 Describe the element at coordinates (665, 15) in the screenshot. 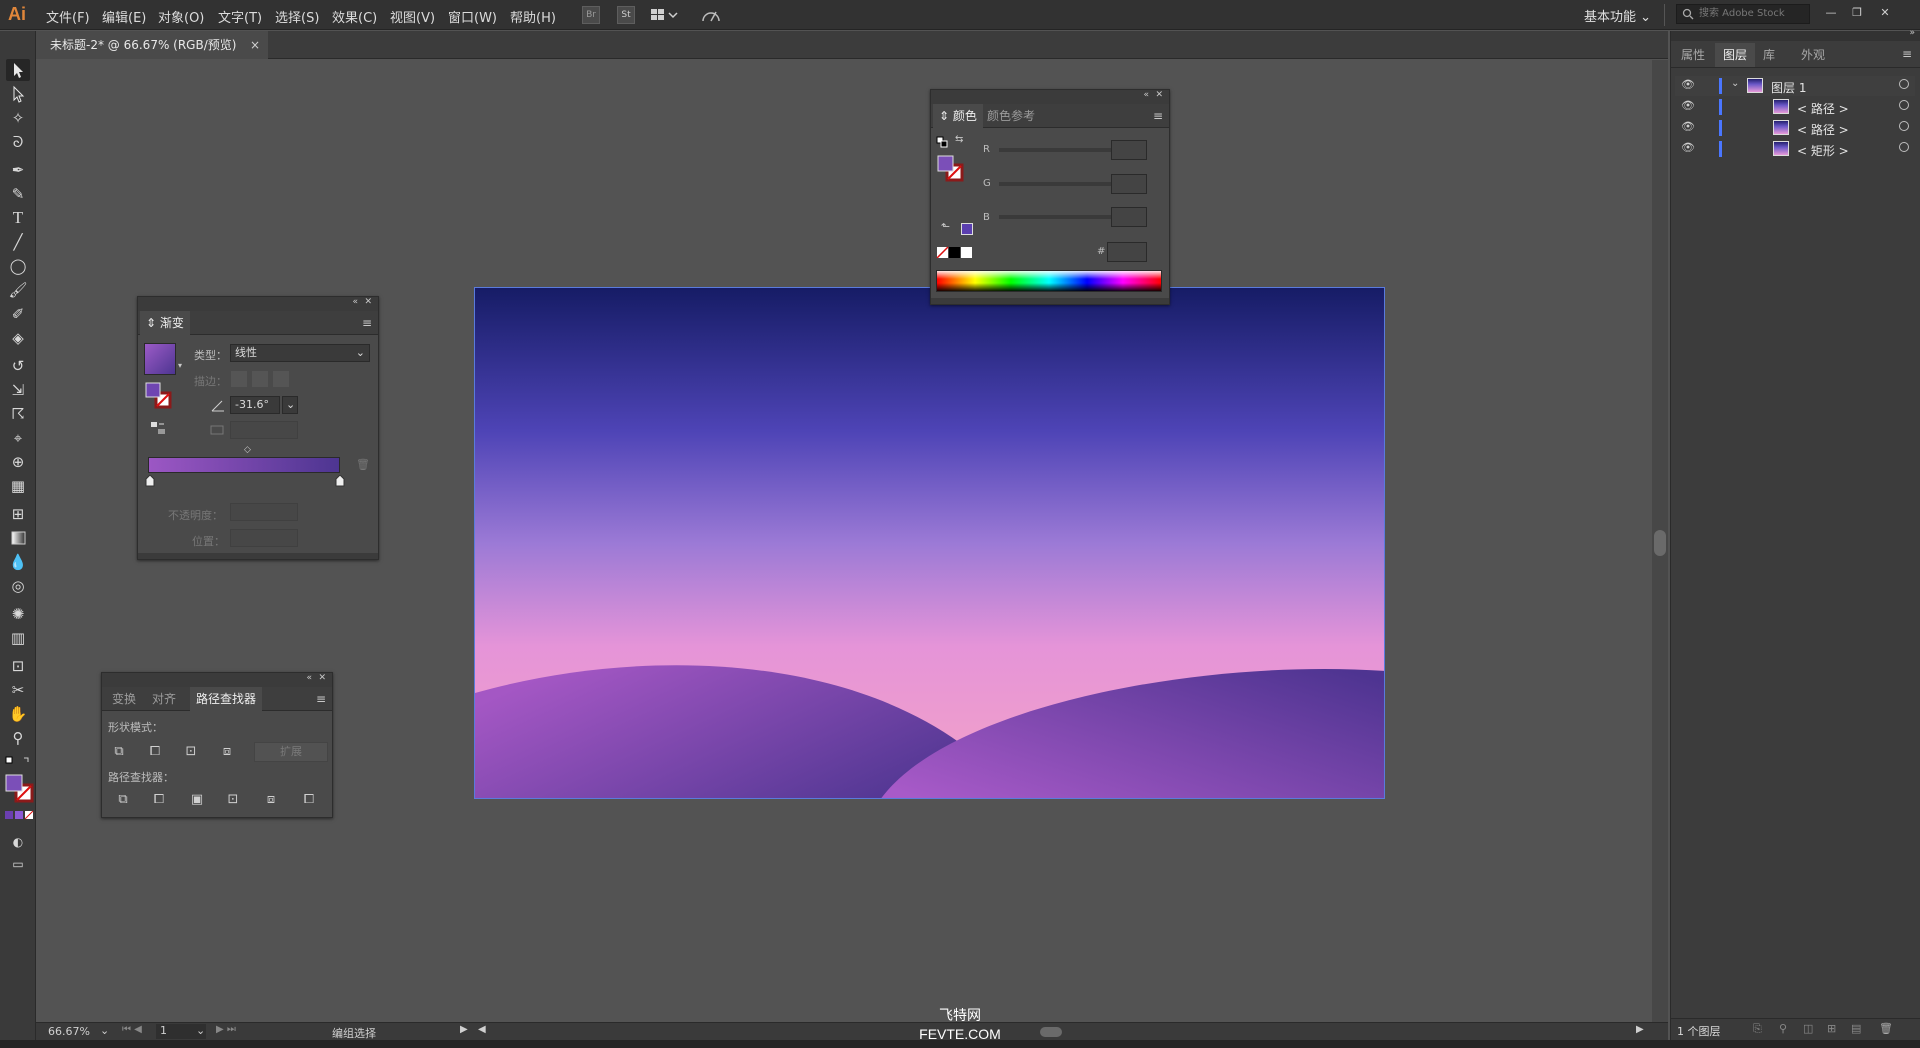

I see `arrange-documents-icon` at that location.